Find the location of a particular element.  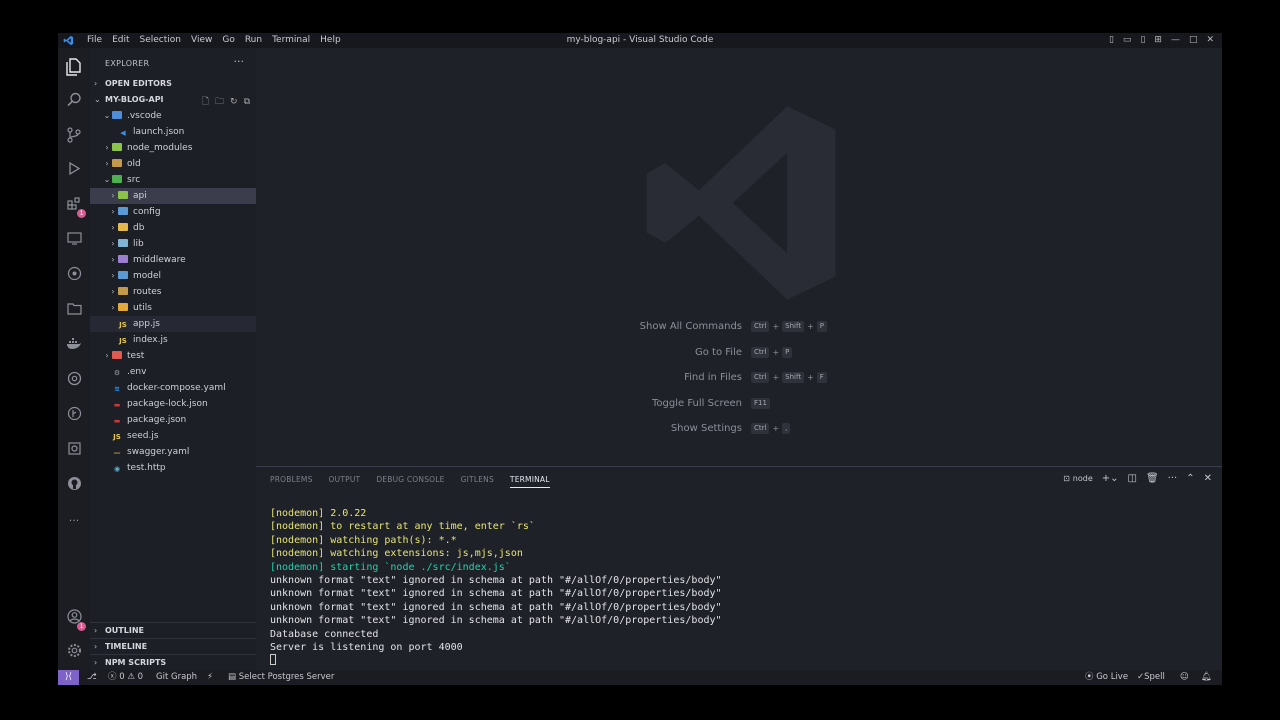

extensions-icon: 1 is located at coordinates (75, 207).